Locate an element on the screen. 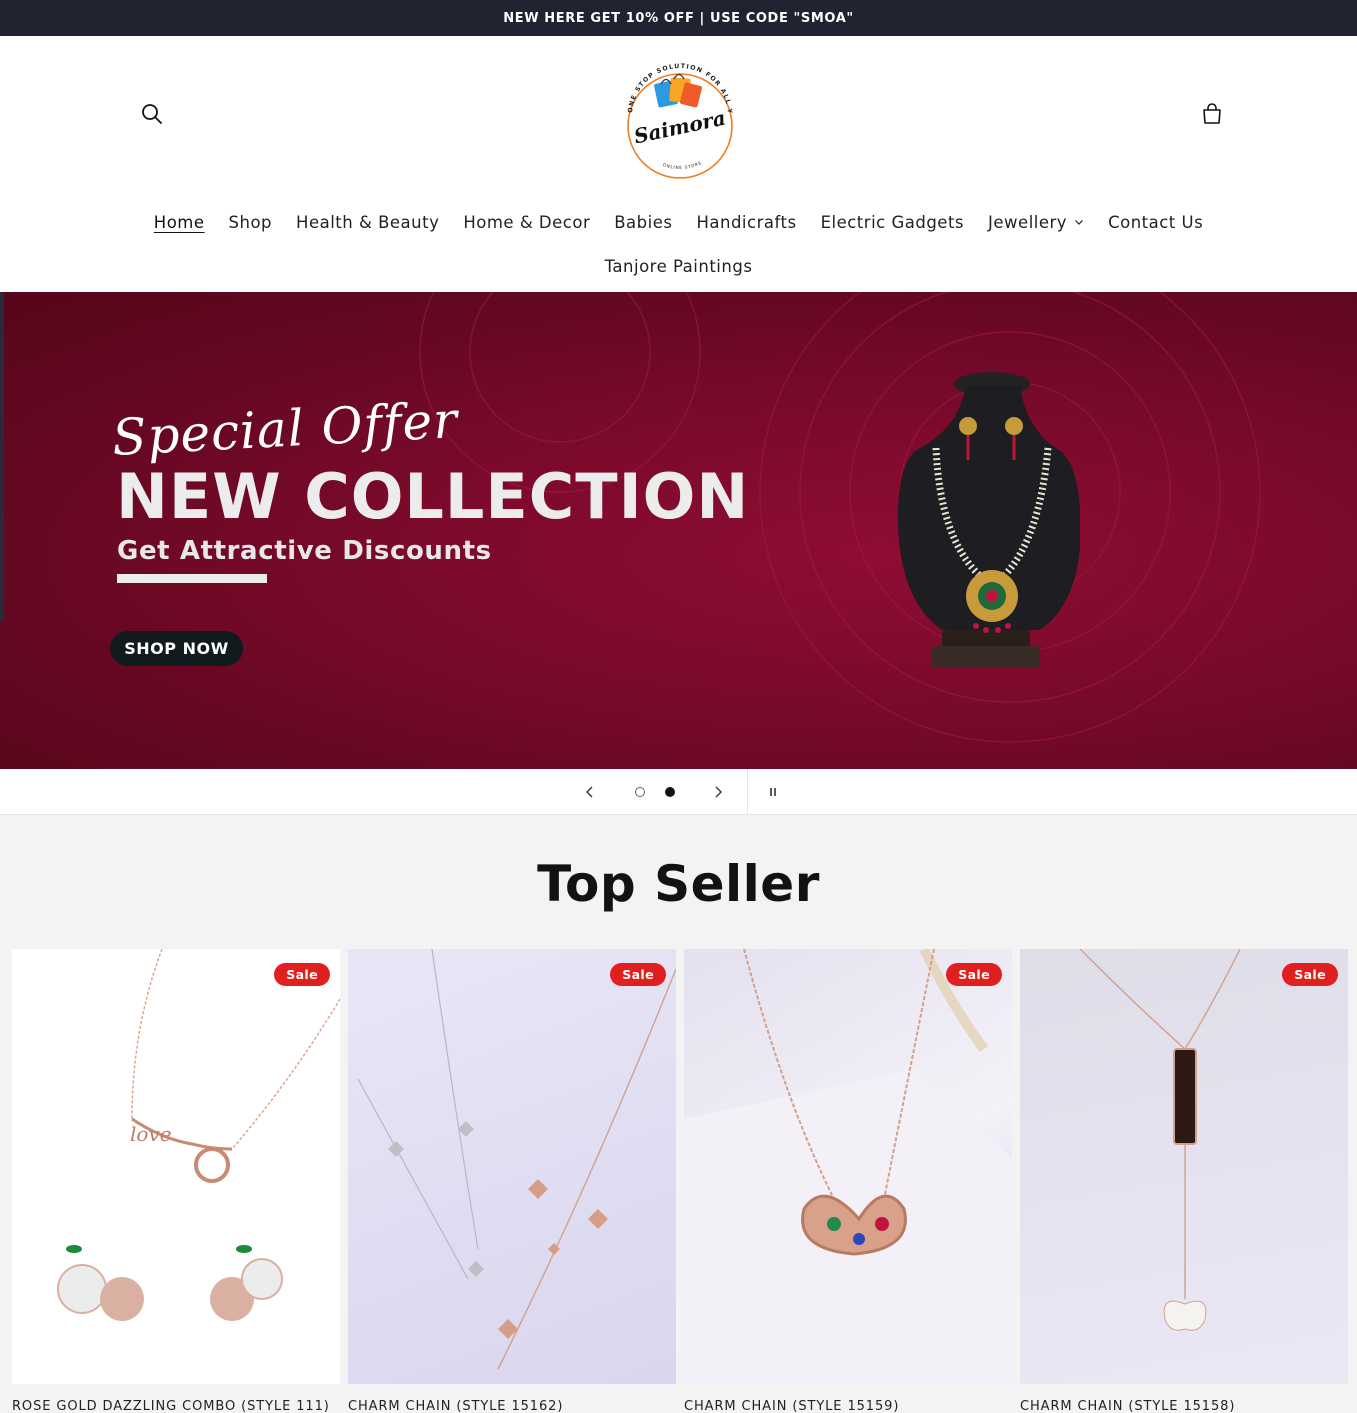 The height and width of the screenshot is (1413, 1357). chevron-down-icon is located at coordinates (1079, 222).